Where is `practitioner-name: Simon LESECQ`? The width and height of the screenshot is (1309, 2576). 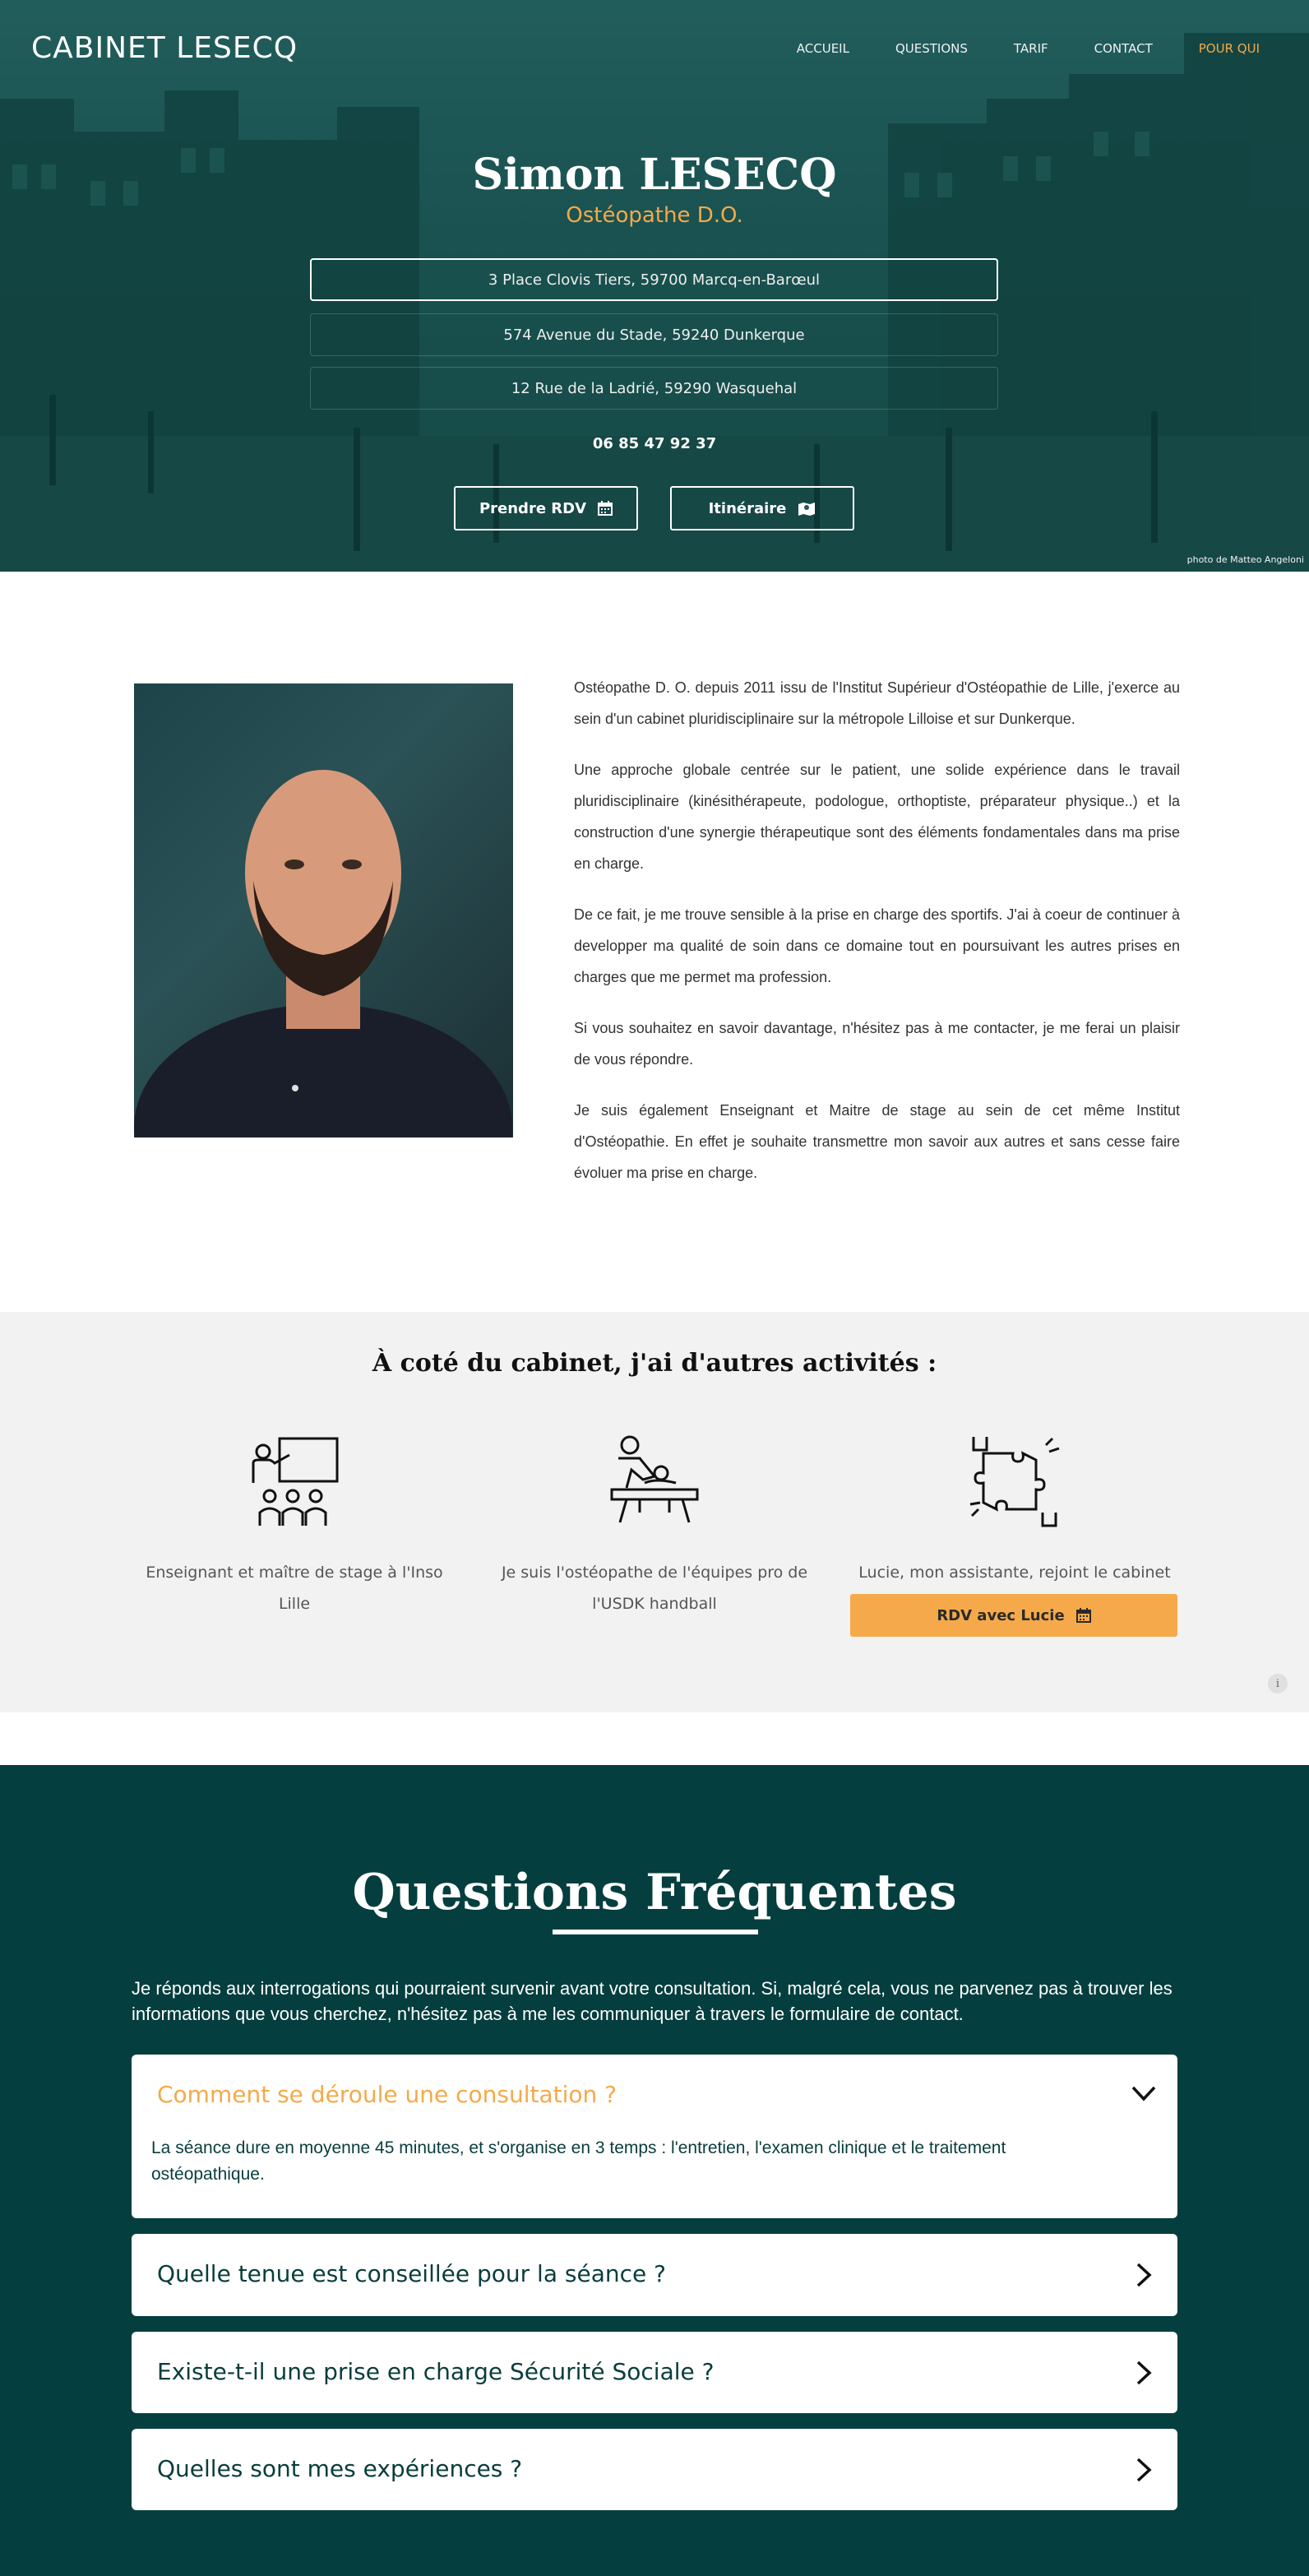 practitioner-name: Simon LESECQ is located at coordinates (654, 175).